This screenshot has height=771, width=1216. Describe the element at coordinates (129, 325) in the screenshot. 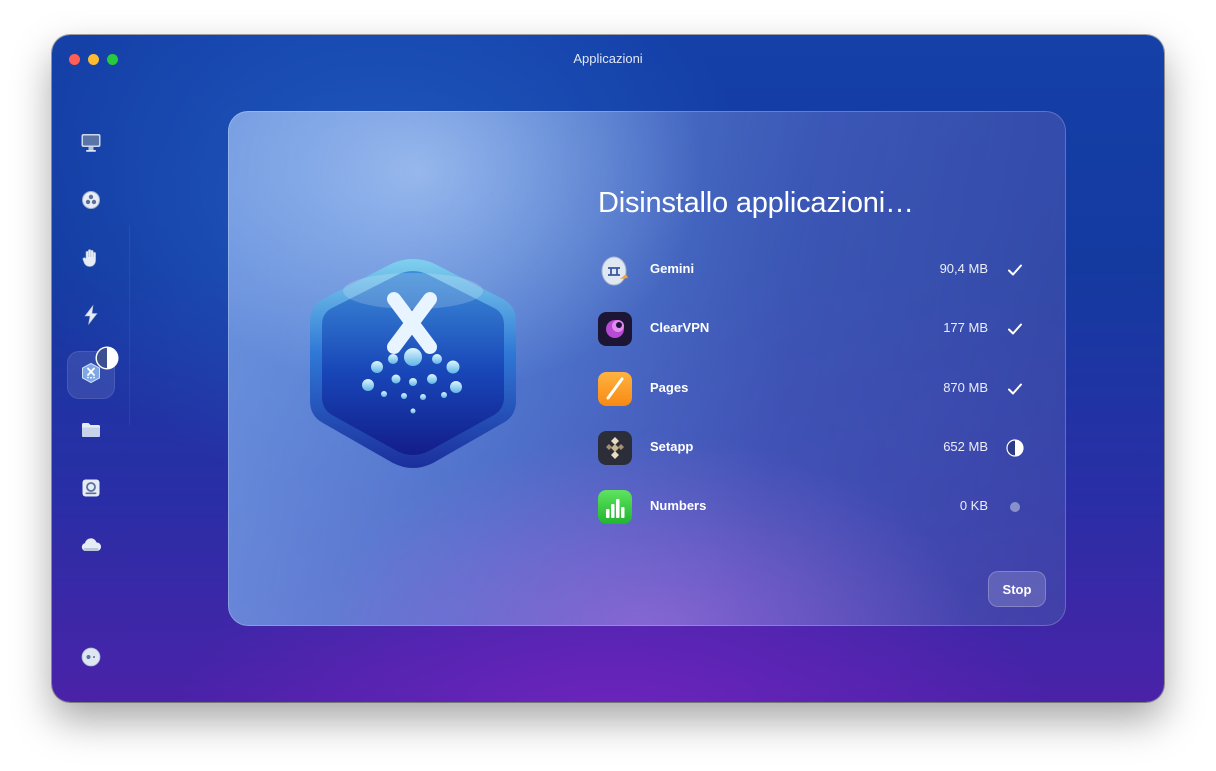

I see `sidebar-divider` at that location.